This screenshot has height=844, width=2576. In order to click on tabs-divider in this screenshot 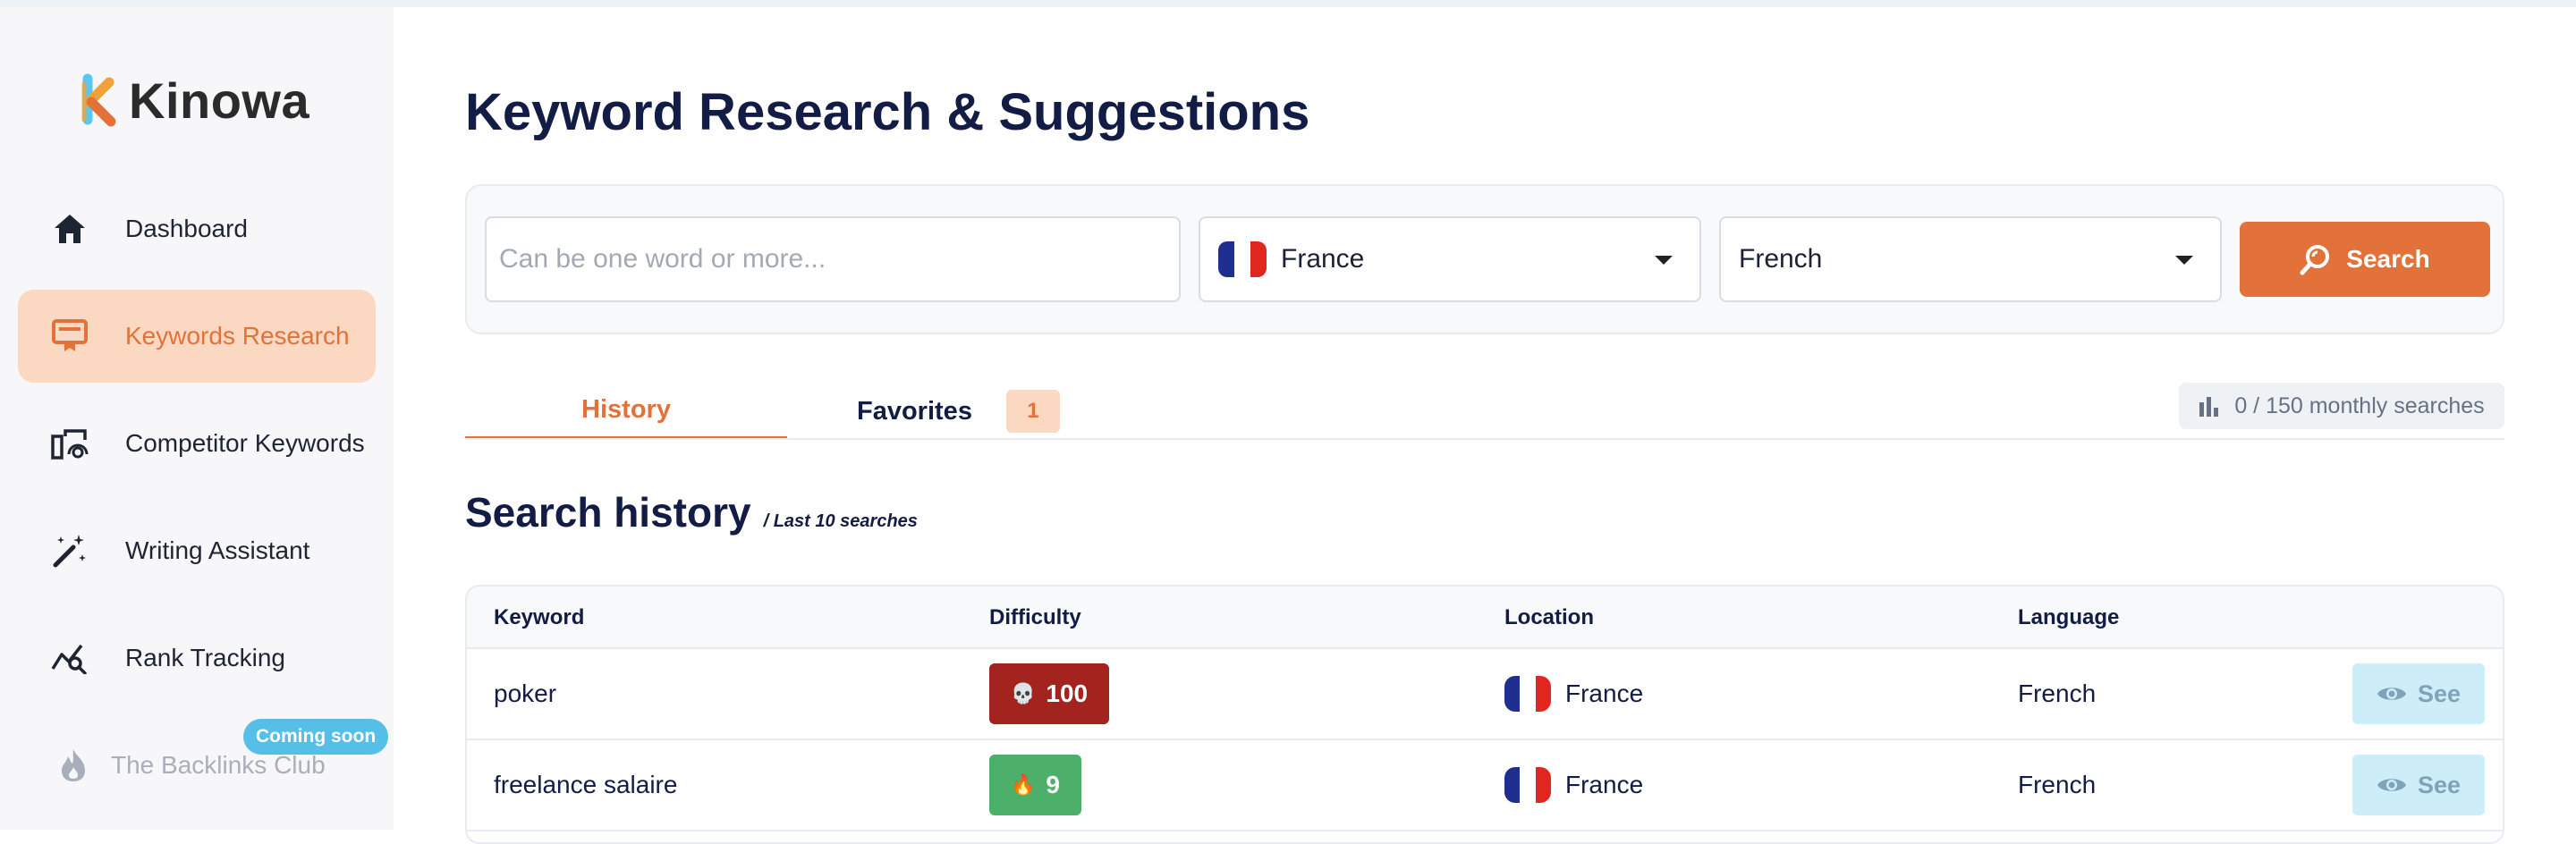, I will do `click(1484, 439)`.